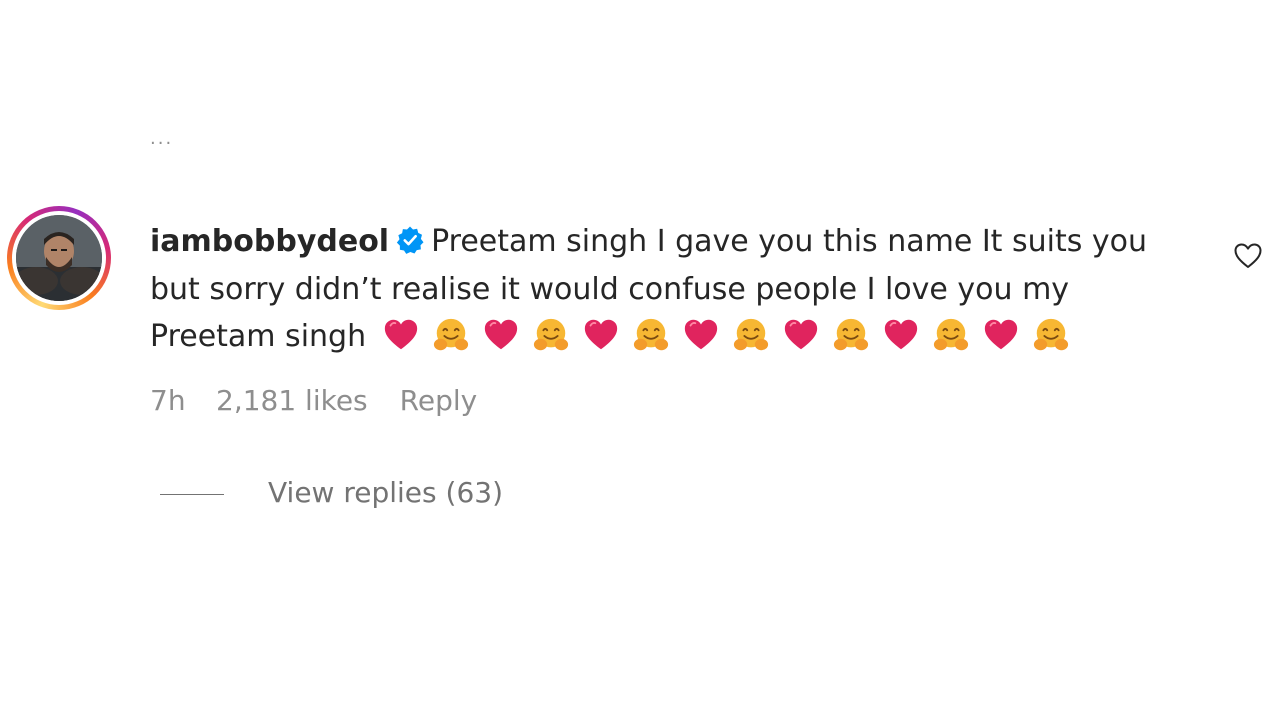  What do you see at coordinates (292, 400) in the screenshot?
I see `comment-likes: 2,181 likes` at bounding box center [292, 400].